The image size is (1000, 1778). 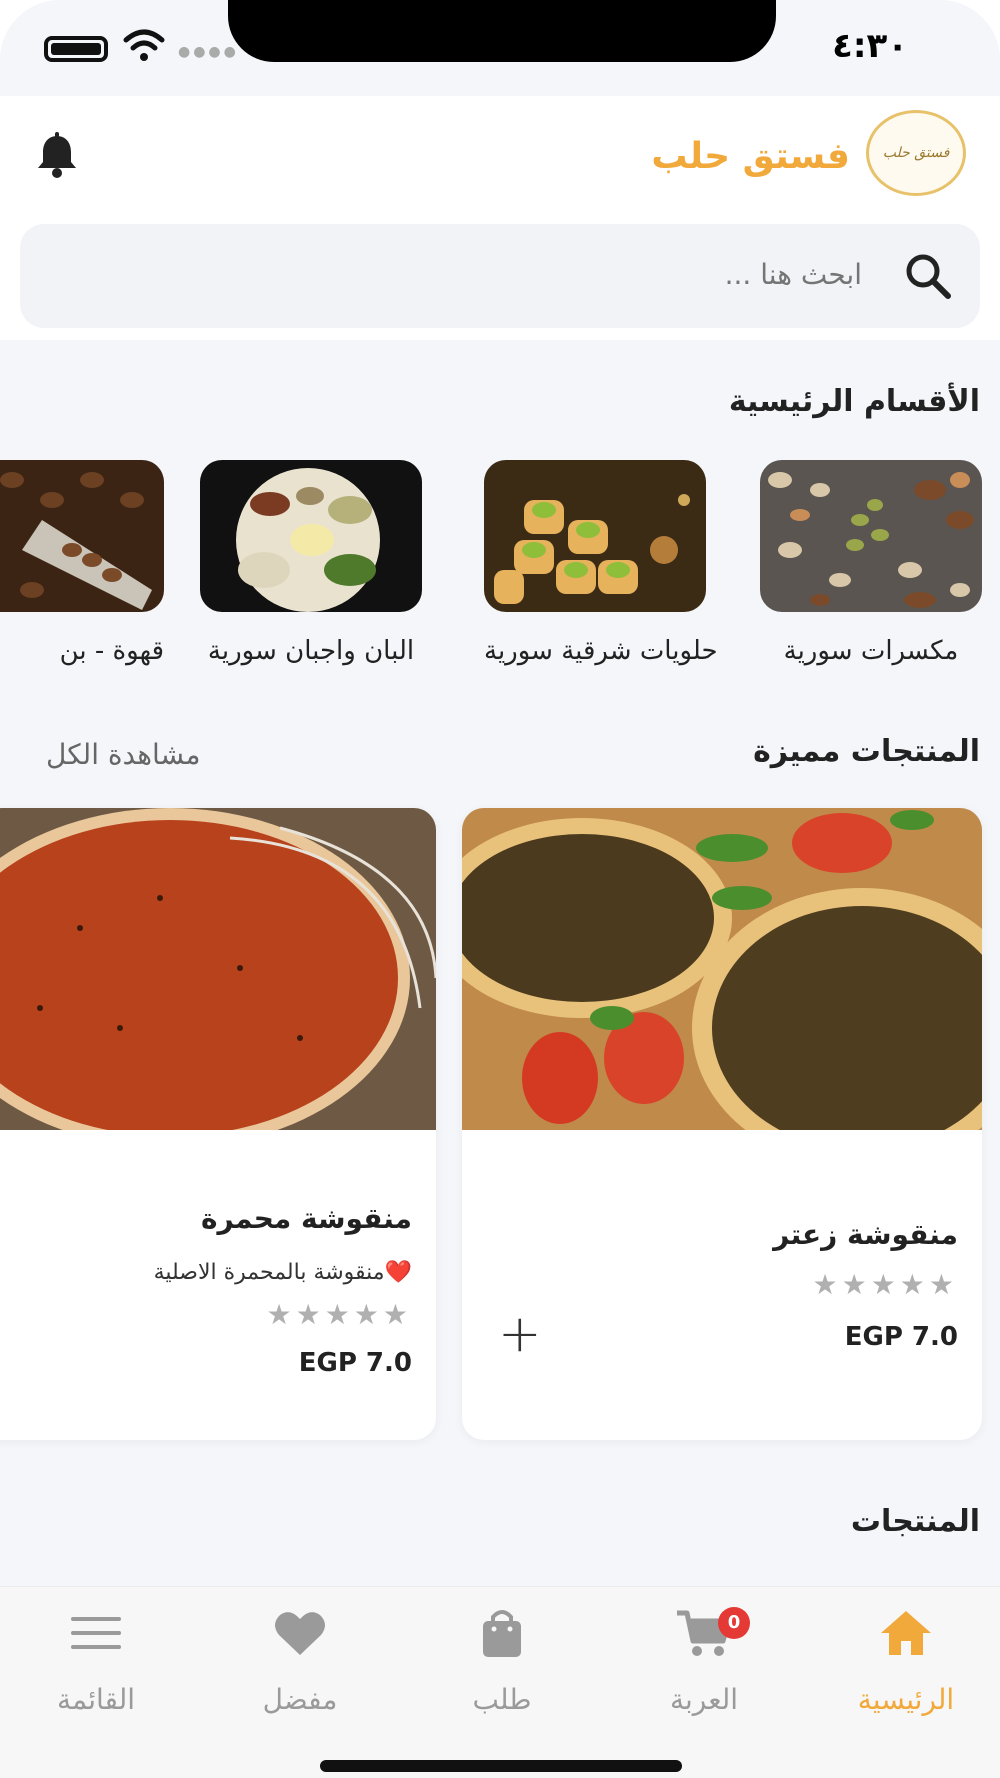 I want to click on cart-badge: 0, so click(x=734, y=1623).